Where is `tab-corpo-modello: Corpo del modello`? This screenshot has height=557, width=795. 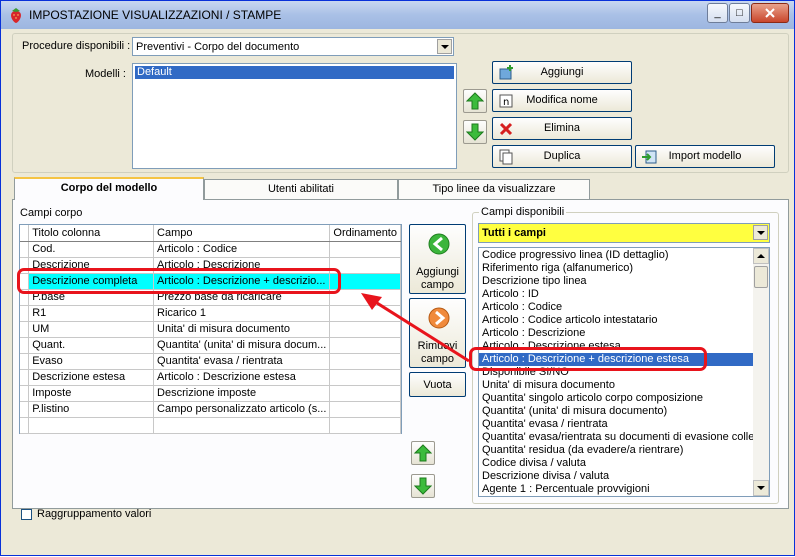
tab-corpo-modello: Corpo del modello is located at coordinates (109, 188).